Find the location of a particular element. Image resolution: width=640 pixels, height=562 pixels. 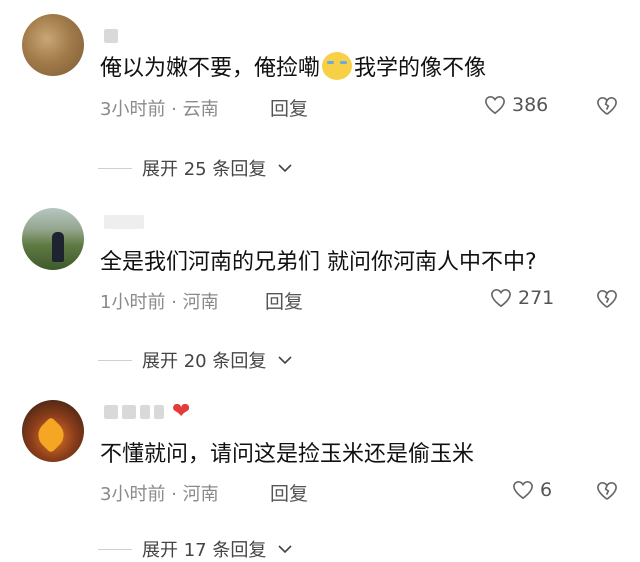

timestamp: 1小时前 is located at coordinates (133, 302).